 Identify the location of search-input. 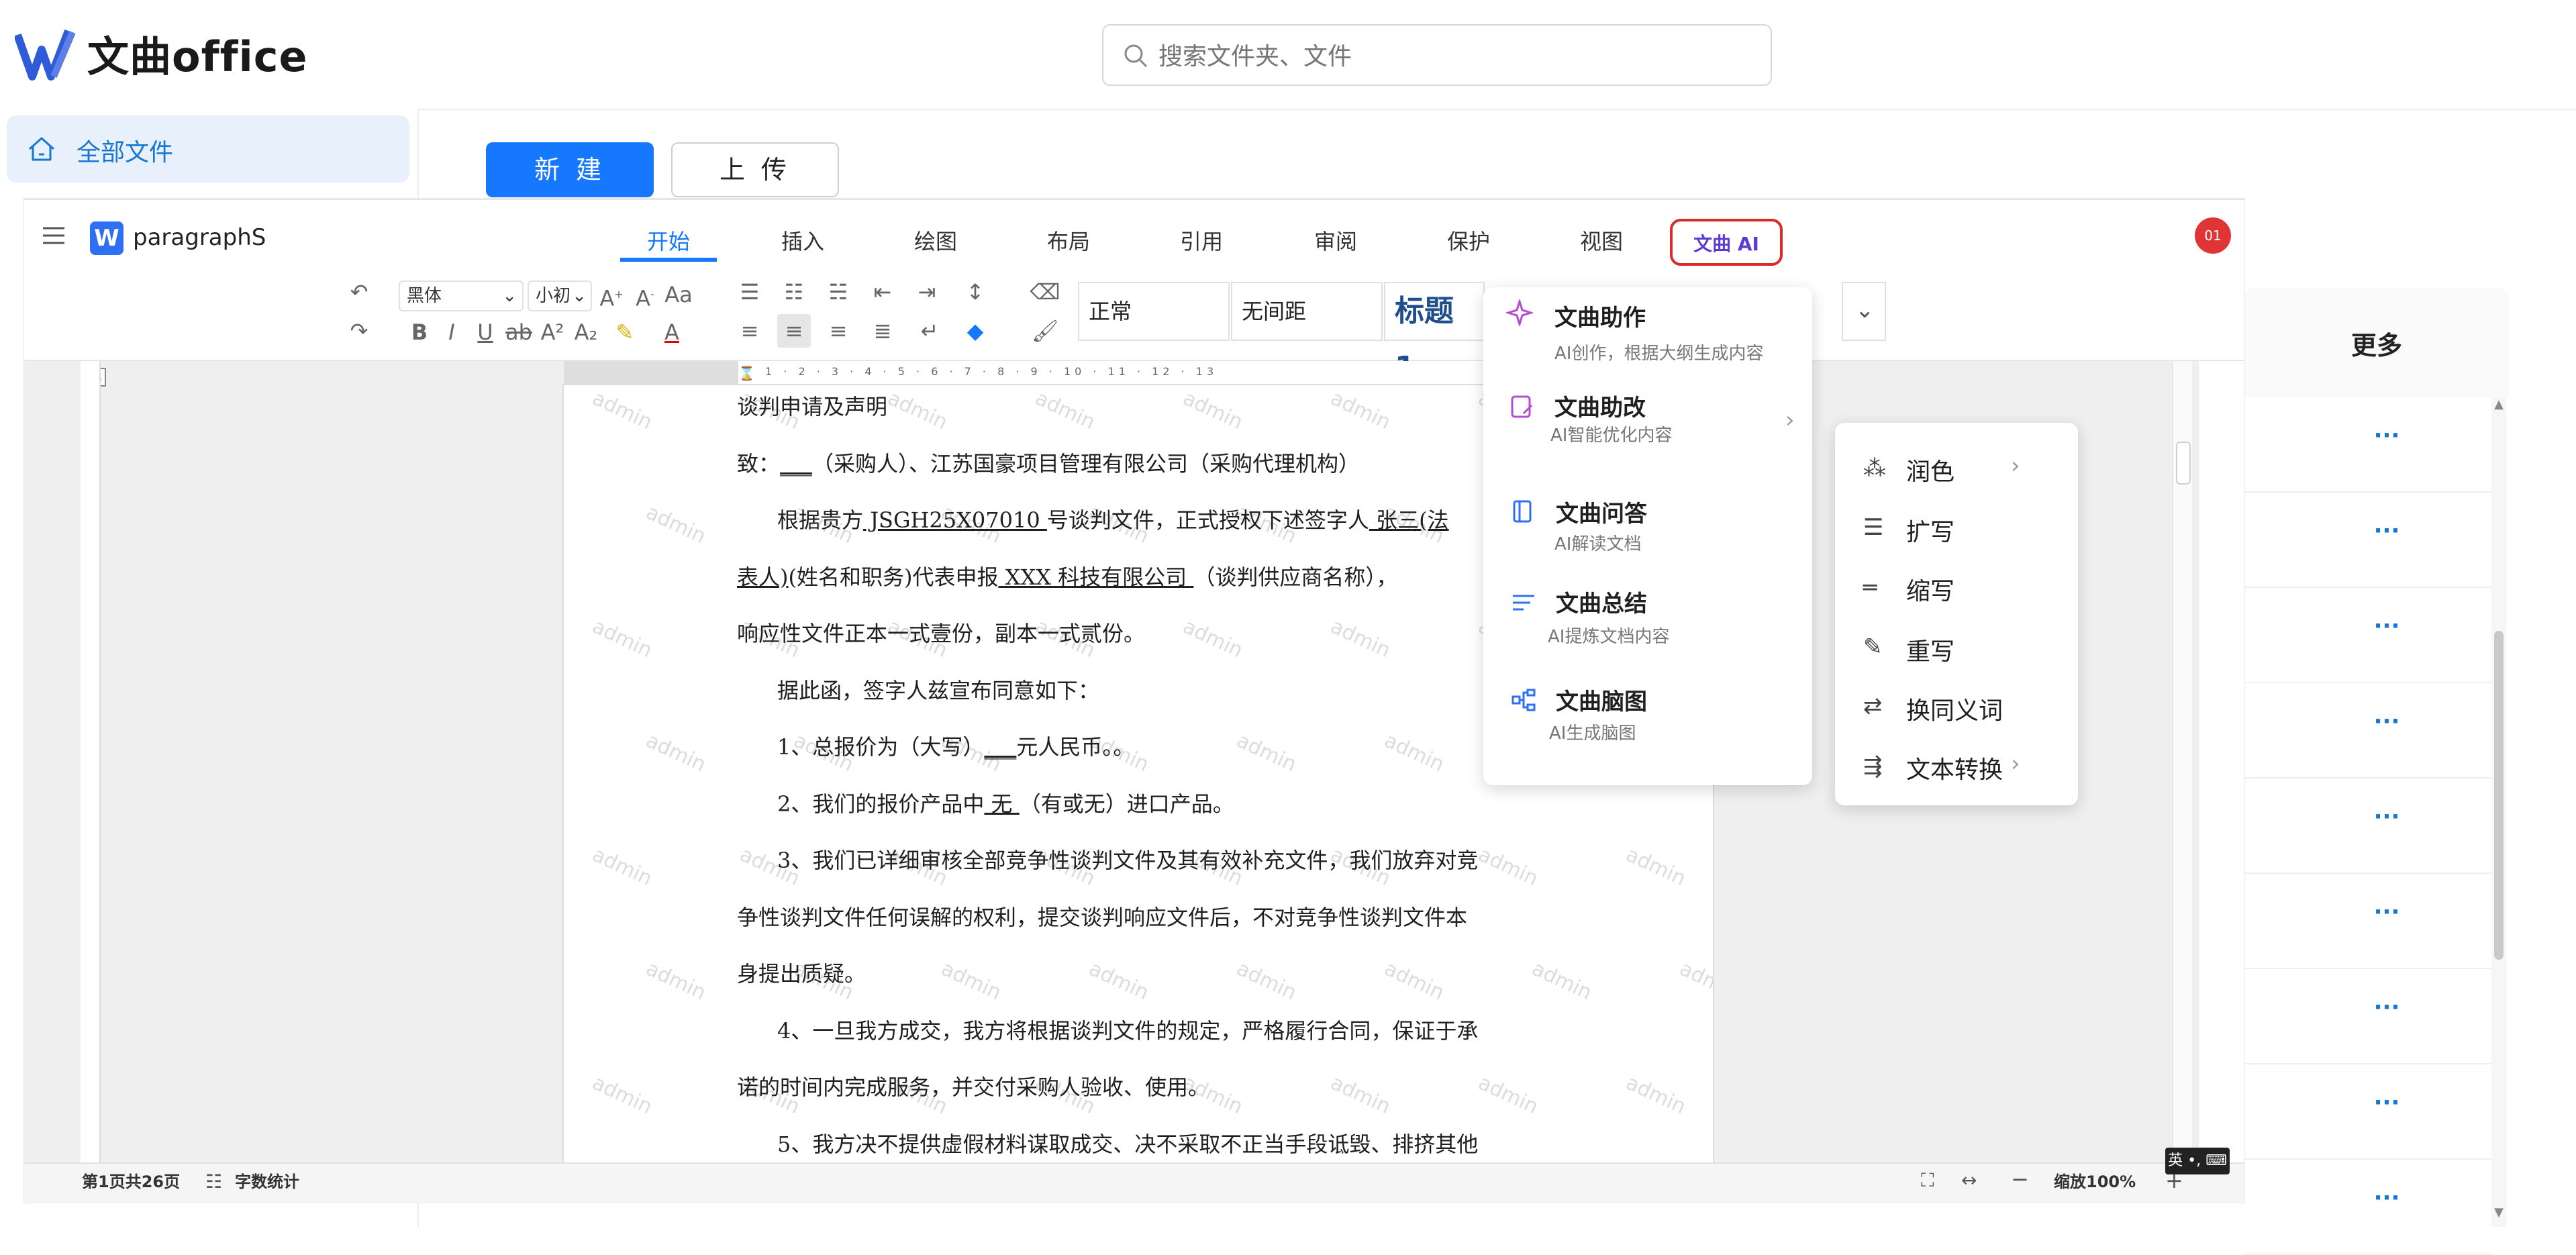
(1453, 56).